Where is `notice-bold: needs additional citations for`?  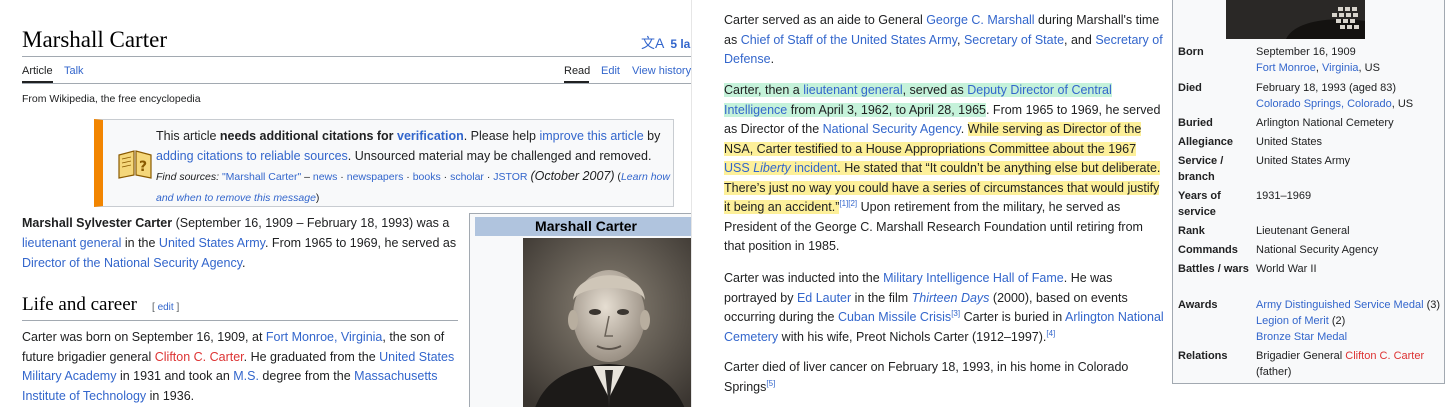
notice-bold: needs additional citations for is located at coordinates (306, 136).